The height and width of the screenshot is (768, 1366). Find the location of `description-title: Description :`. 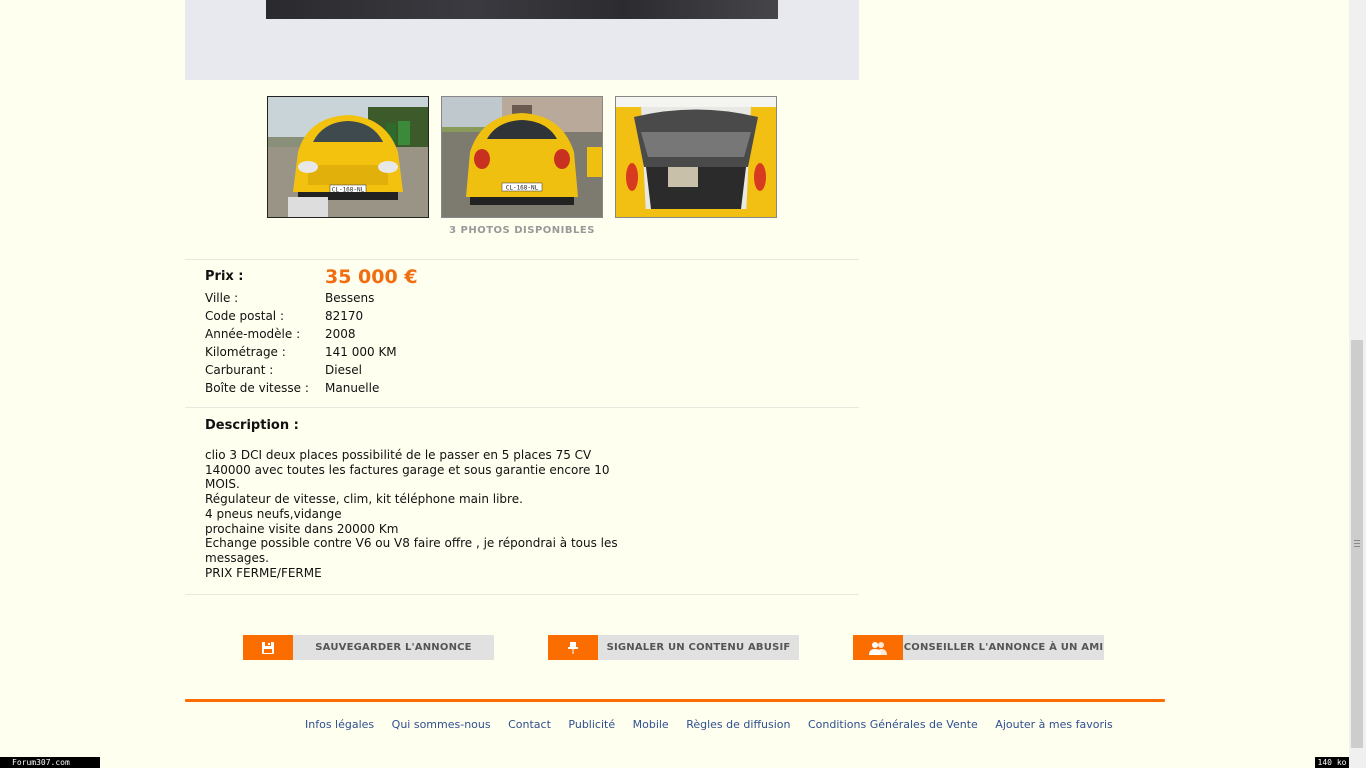

description-title: Description : is located at coordinates (252, 425).